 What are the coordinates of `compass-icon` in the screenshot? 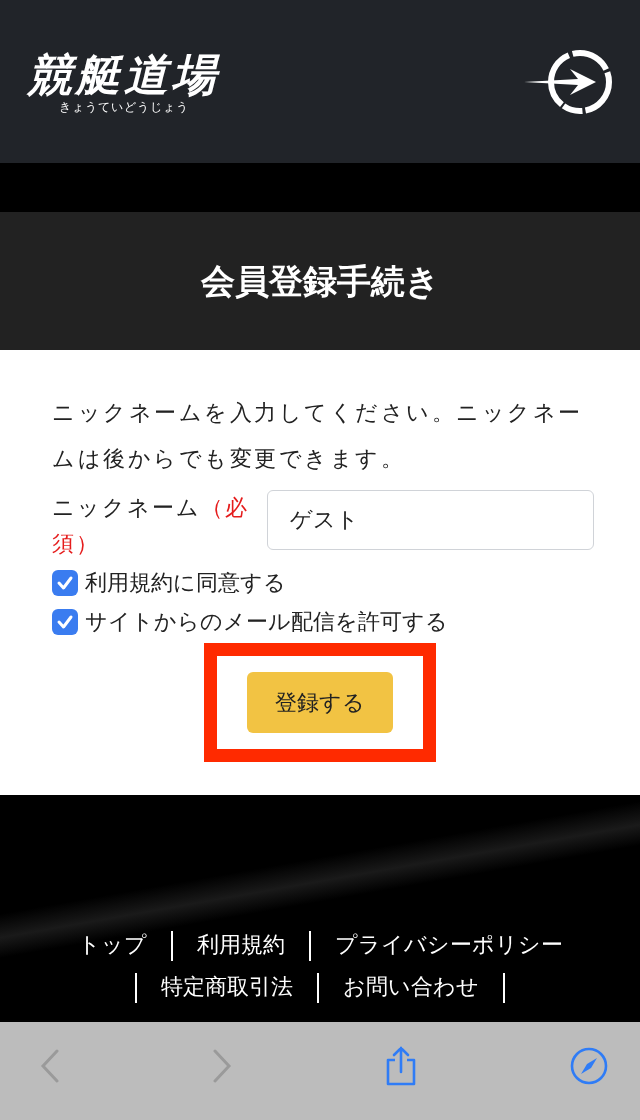 It's located at (589, 1066).